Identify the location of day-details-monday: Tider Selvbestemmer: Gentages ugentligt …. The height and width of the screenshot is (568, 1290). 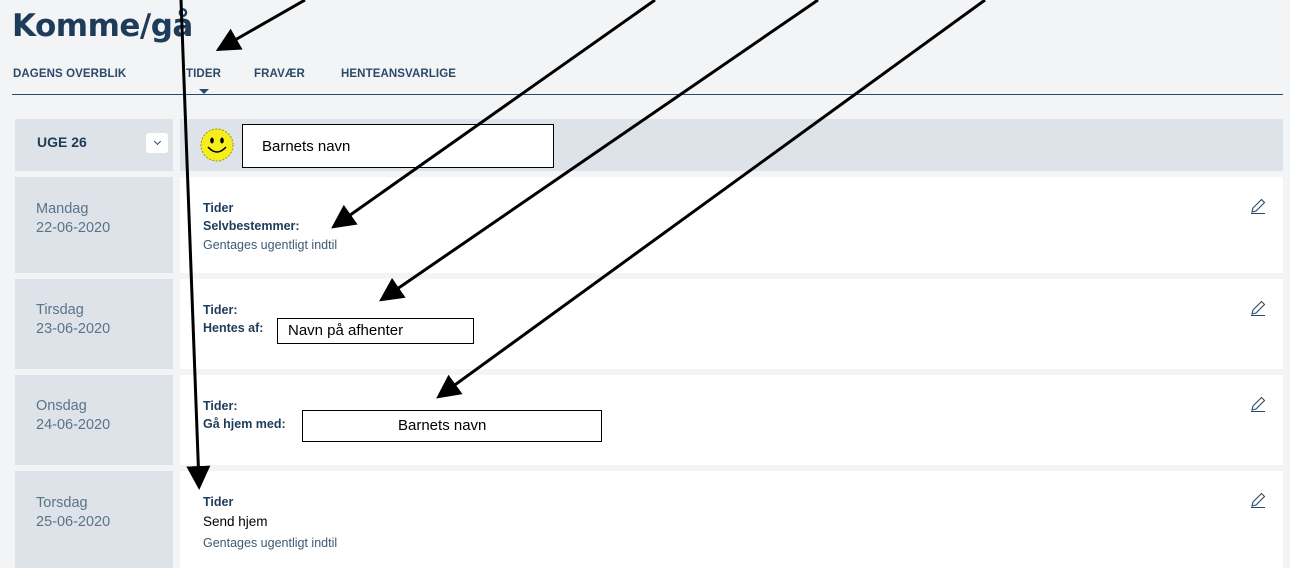
(731, 225).